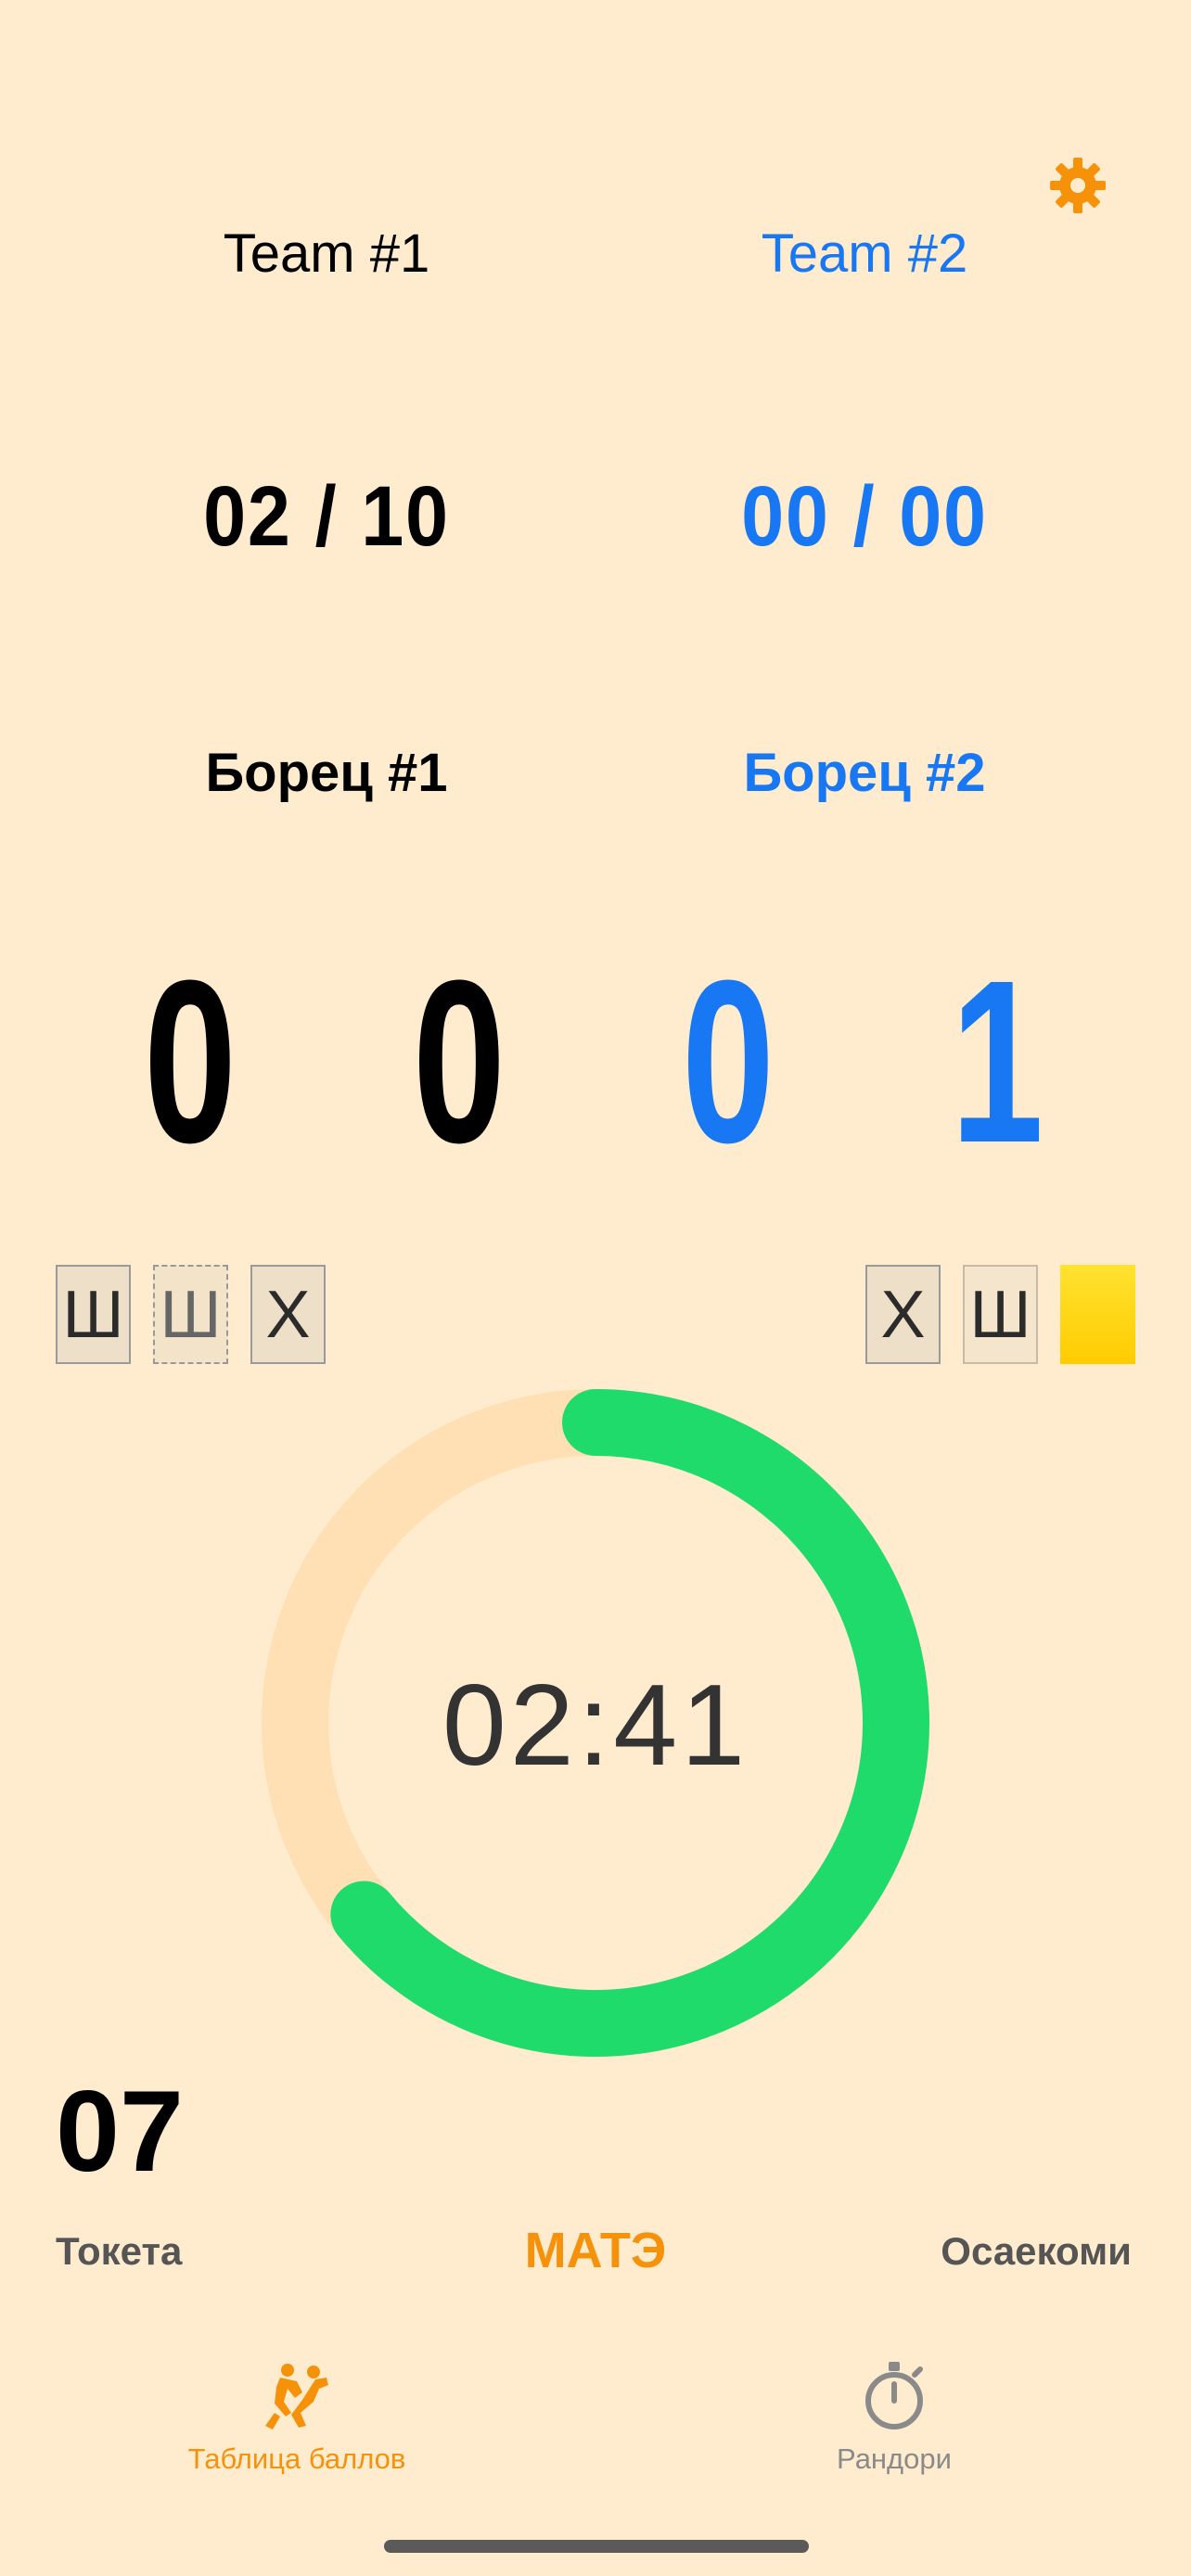 This screenshot has height=2576, width=1191. I want to click on mate-button: МАТЭ, so click(595, 2250).